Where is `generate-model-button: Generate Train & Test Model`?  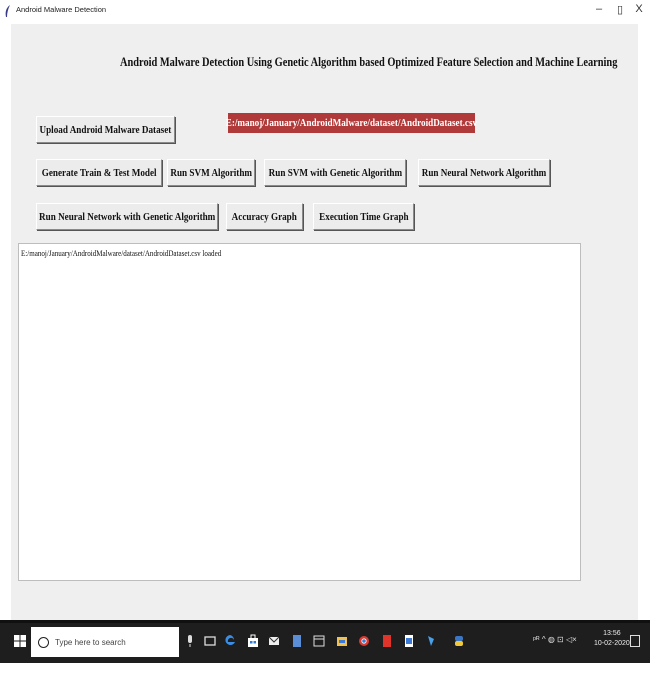
generate-model-button: Generate Train & Test Model is located at coordinates (99, 172).